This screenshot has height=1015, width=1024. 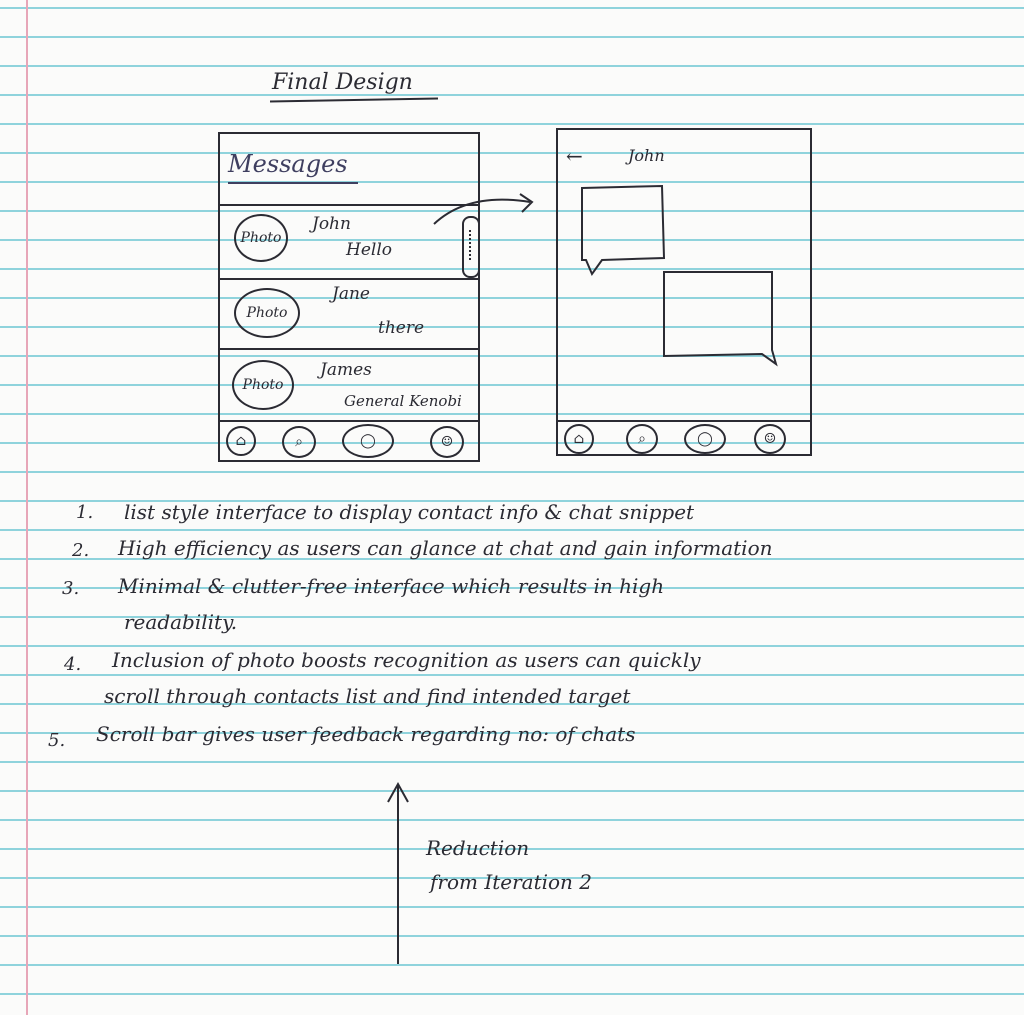 I want to click on page-title: Final Design, so click(x=342, y=82).